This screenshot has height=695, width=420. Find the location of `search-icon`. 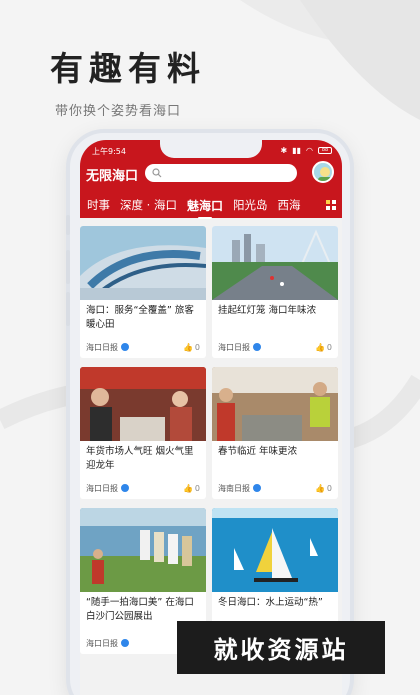

search-icon is located at coordinates (157, 173).